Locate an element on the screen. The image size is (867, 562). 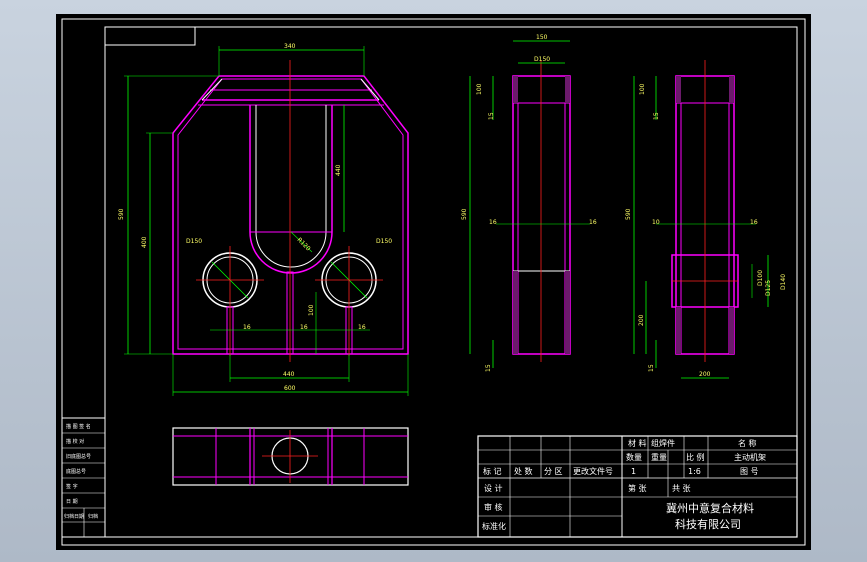
company-line-2: 科技有限公司 is located at coordinates (708, 524).